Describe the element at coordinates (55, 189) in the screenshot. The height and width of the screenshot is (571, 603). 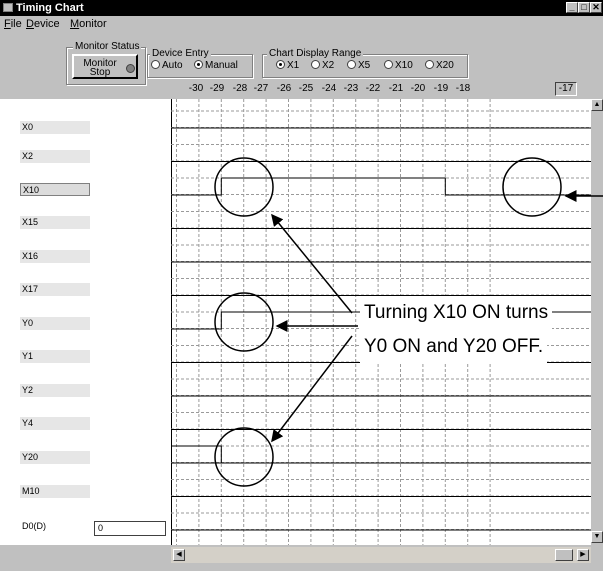
I see `device-label-selected: X10` at that location.